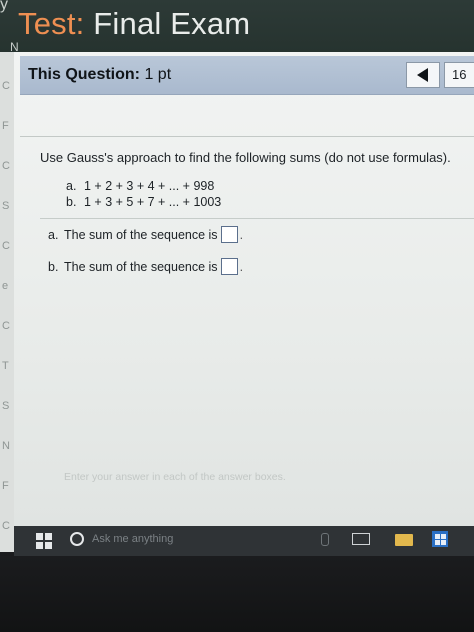 Image resolution: width=474 pixels, height=632 pixels. Describe the element at coordinates (71, 186) in the screenshot. I see `item-tag: a.` at that location.